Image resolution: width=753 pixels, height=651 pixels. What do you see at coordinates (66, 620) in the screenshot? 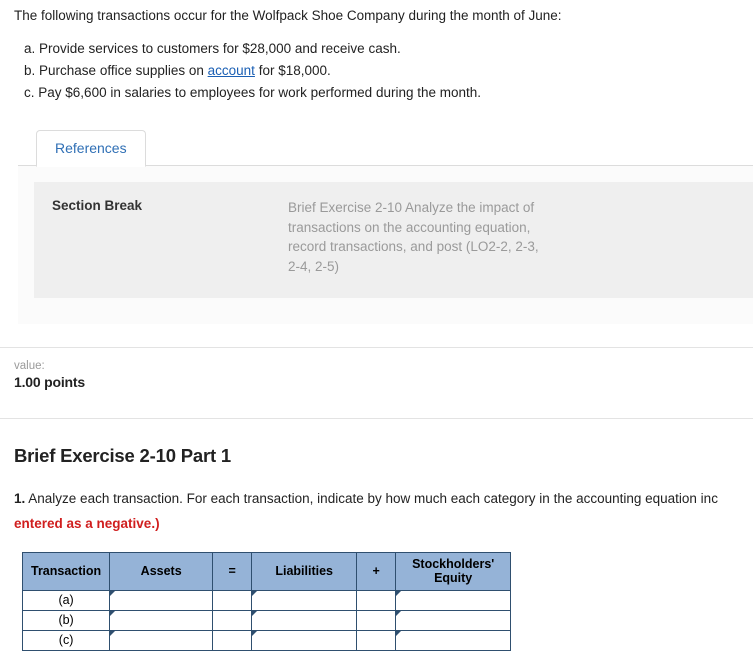
I see `row-label-b: (b)` at bounding box center [66, 620].